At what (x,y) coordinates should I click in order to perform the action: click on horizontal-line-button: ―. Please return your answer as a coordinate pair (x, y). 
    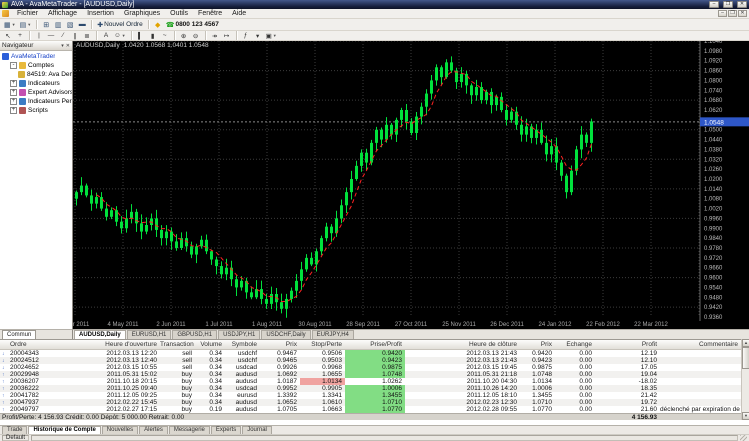
    Looking at the image, I should click on (51, 36).